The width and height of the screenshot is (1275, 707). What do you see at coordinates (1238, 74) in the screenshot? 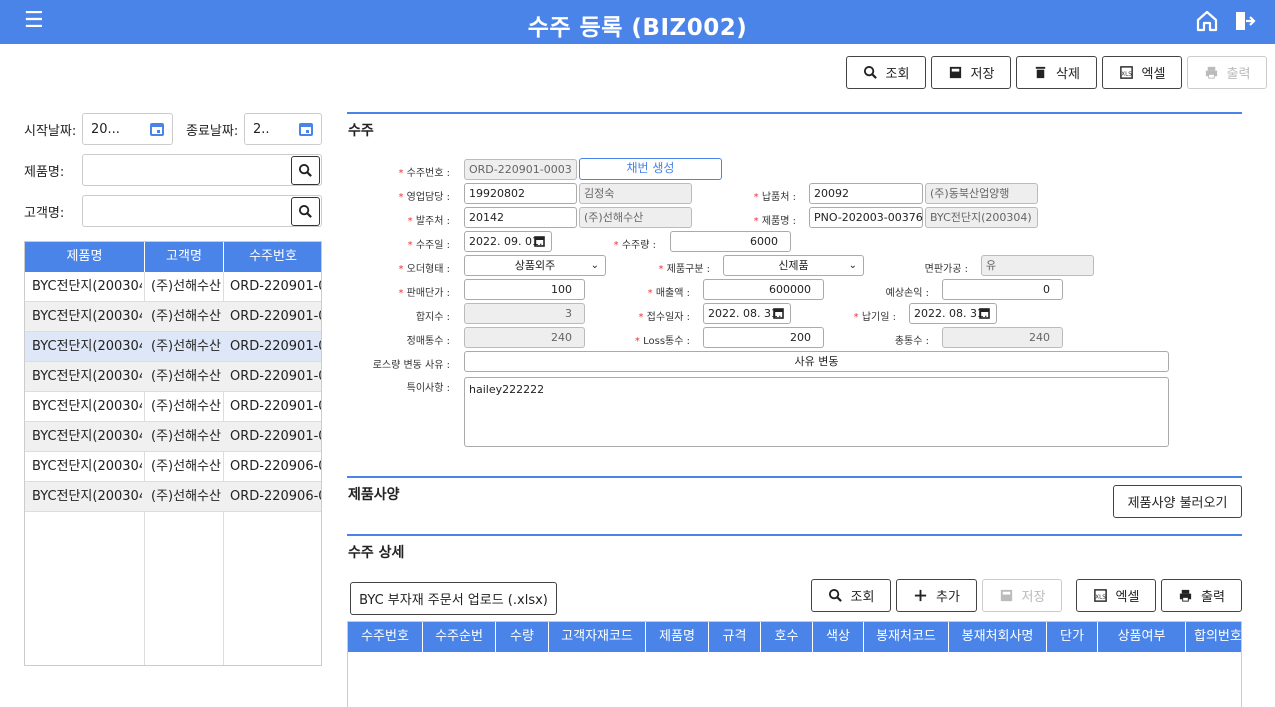
I see `print-button-label: 출력` at bounding box center [1238, 74].